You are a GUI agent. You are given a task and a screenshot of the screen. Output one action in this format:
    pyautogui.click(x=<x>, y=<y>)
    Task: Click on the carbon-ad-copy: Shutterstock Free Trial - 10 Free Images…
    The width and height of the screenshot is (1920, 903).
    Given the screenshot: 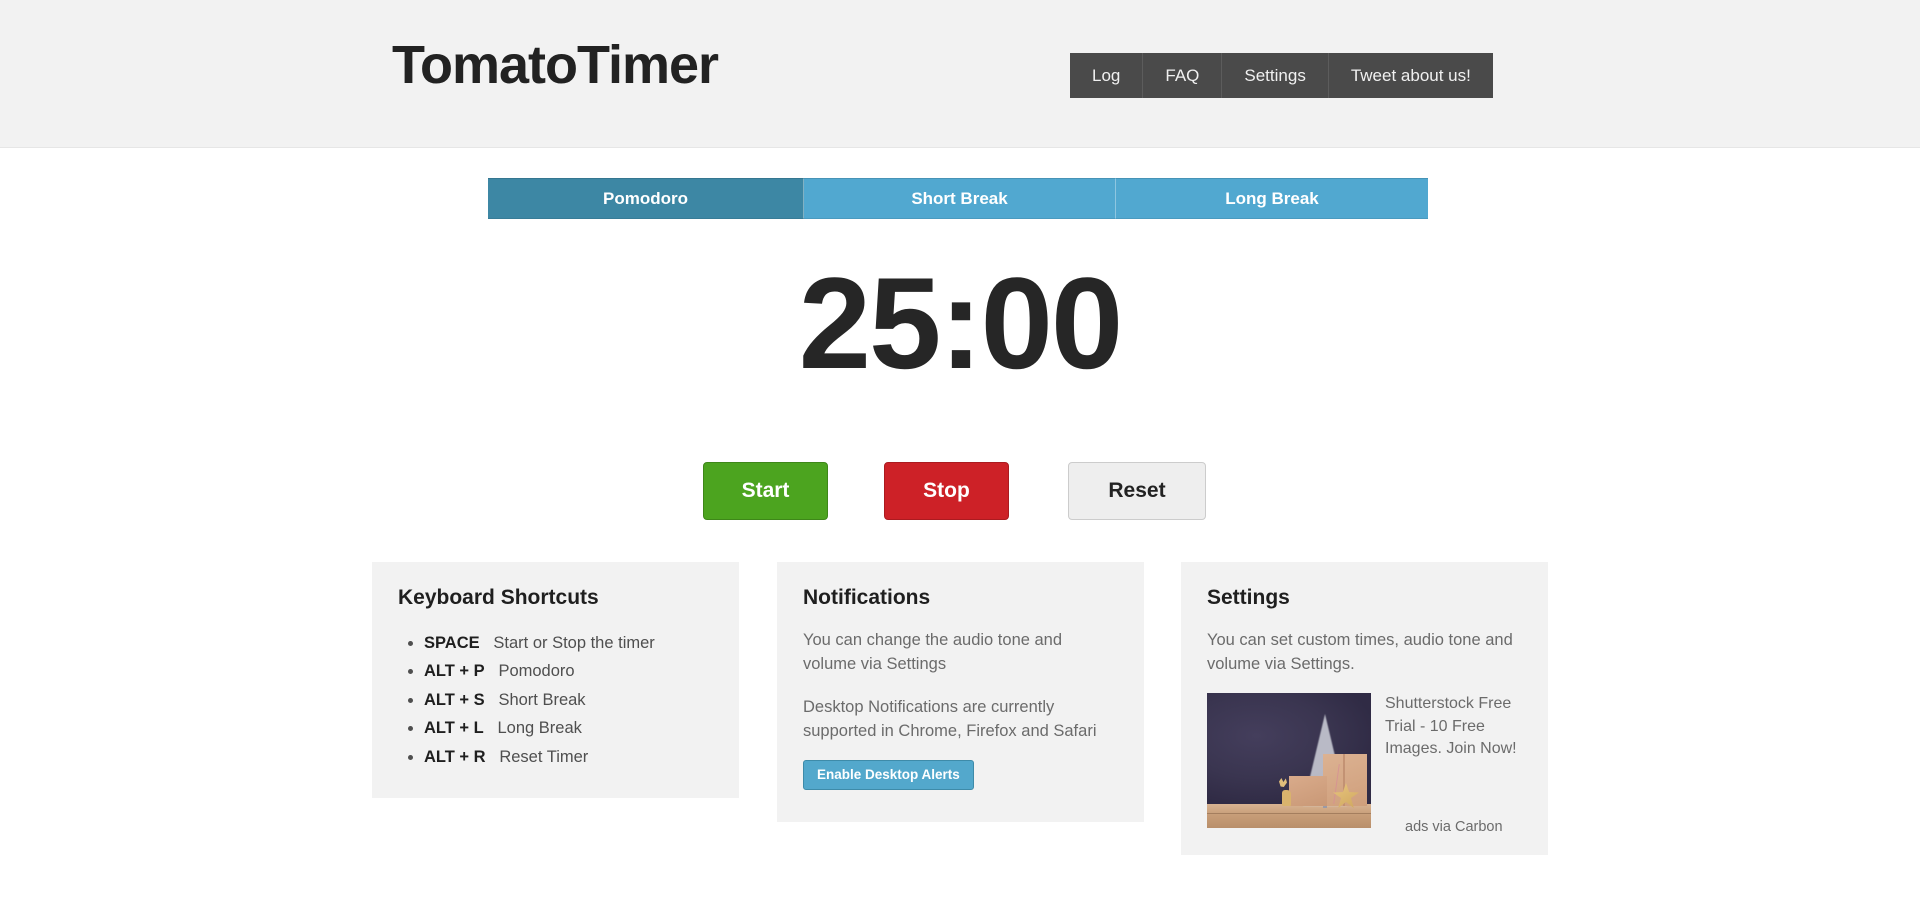 What is the action you would take?
    pyautogui.click(x=1453, y=727)
    